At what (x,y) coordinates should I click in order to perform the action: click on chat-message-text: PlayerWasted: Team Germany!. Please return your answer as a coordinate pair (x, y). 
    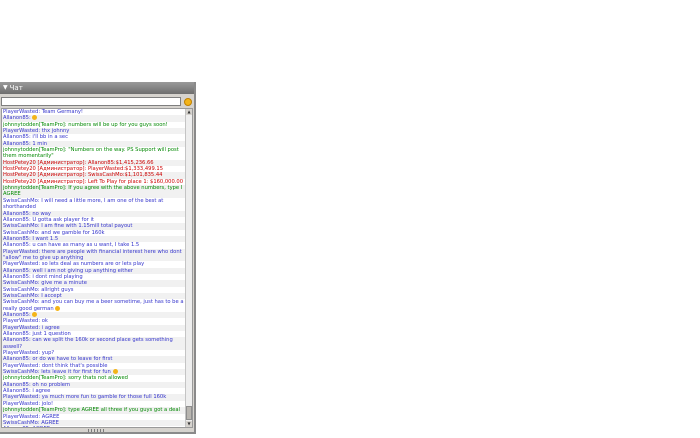
    Looking at the image, I should click on (43, 112).